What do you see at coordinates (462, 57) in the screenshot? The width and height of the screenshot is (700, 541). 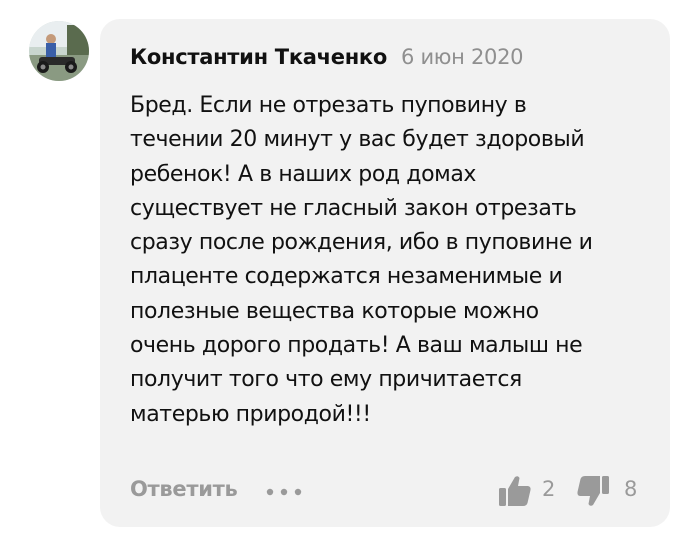 I see `comment-date: 6 июн 2020` at bounding box center [462, 57].